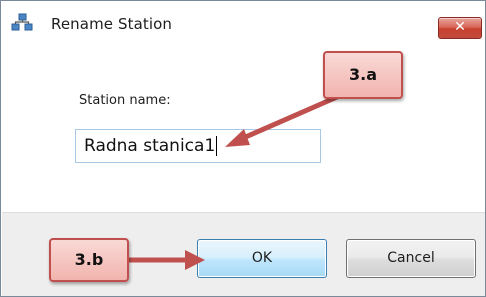 The height and width of the screenshot is (297, 486). What do you see at coordinates (363, 75) in the screenshot?
I see `callout-step-a: 3.a` at bounding box center [363, 75].